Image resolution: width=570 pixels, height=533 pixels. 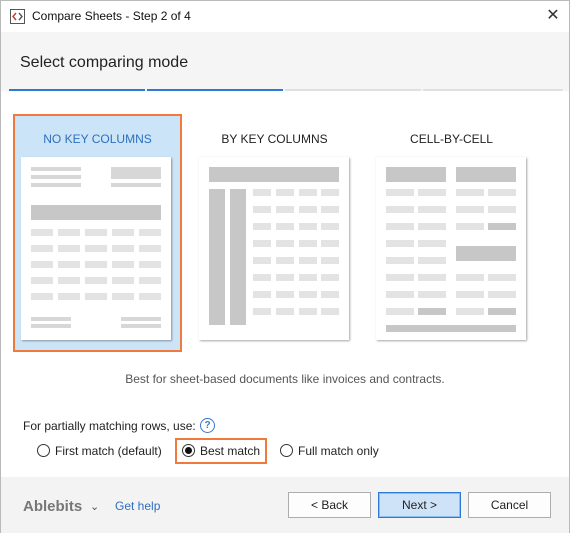 I want to click on window-title: Compare Sheets - Step 2 of 4, so click(x=111, y=16).